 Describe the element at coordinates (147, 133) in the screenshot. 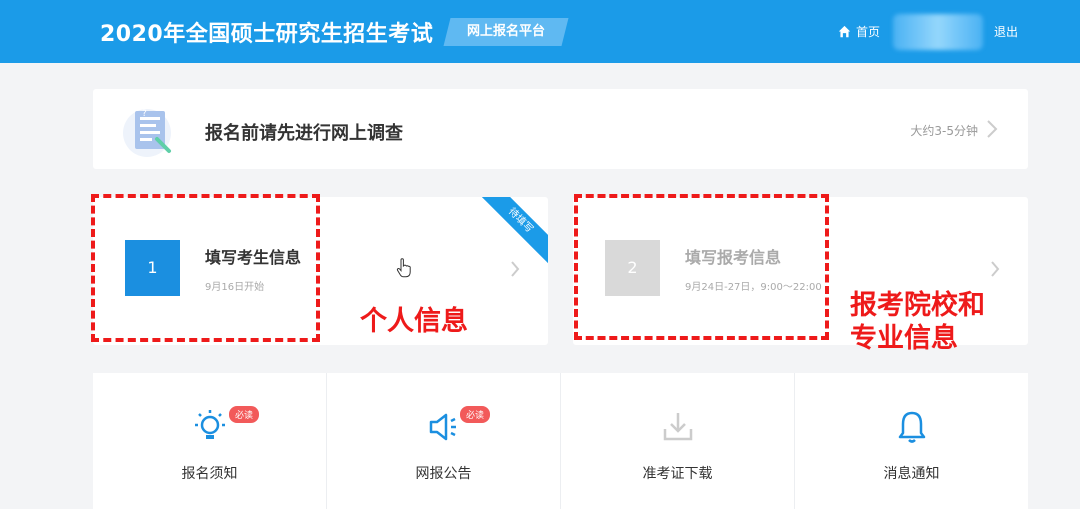

I see `survey-illustration-icon: ?` at that location.